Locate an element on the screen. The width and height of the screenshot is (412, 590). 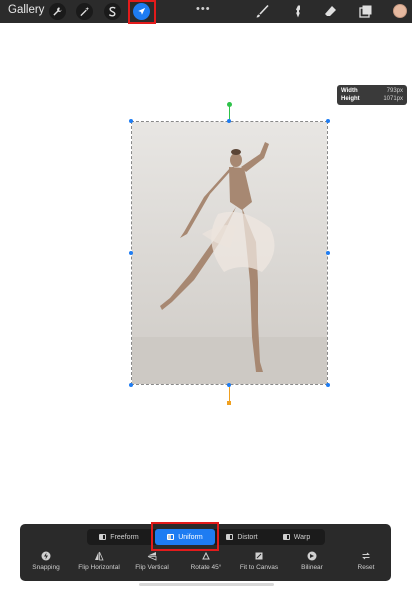
rotate-icon is located at coordinates (206, 555).